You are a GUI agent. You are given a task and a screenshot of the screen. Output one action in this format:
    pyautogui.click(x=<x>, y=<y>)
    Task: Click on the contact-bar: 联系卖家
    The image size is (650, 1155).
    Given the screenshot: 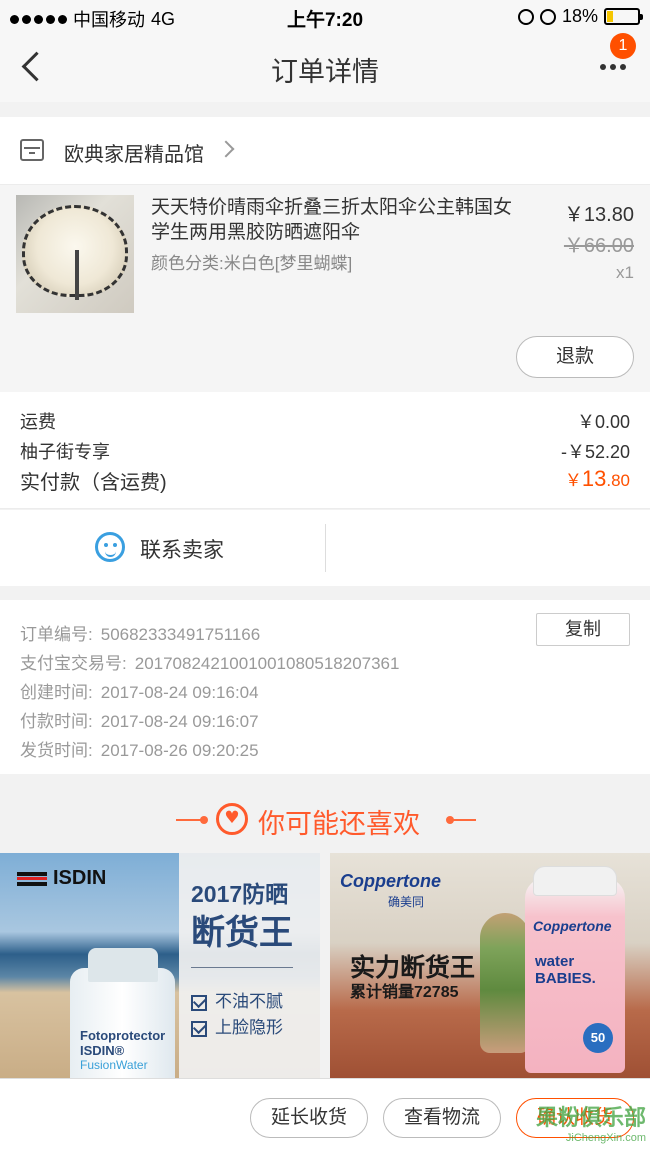 What is the action you would take?
    pyautogui.click(x=325, y=548)
    